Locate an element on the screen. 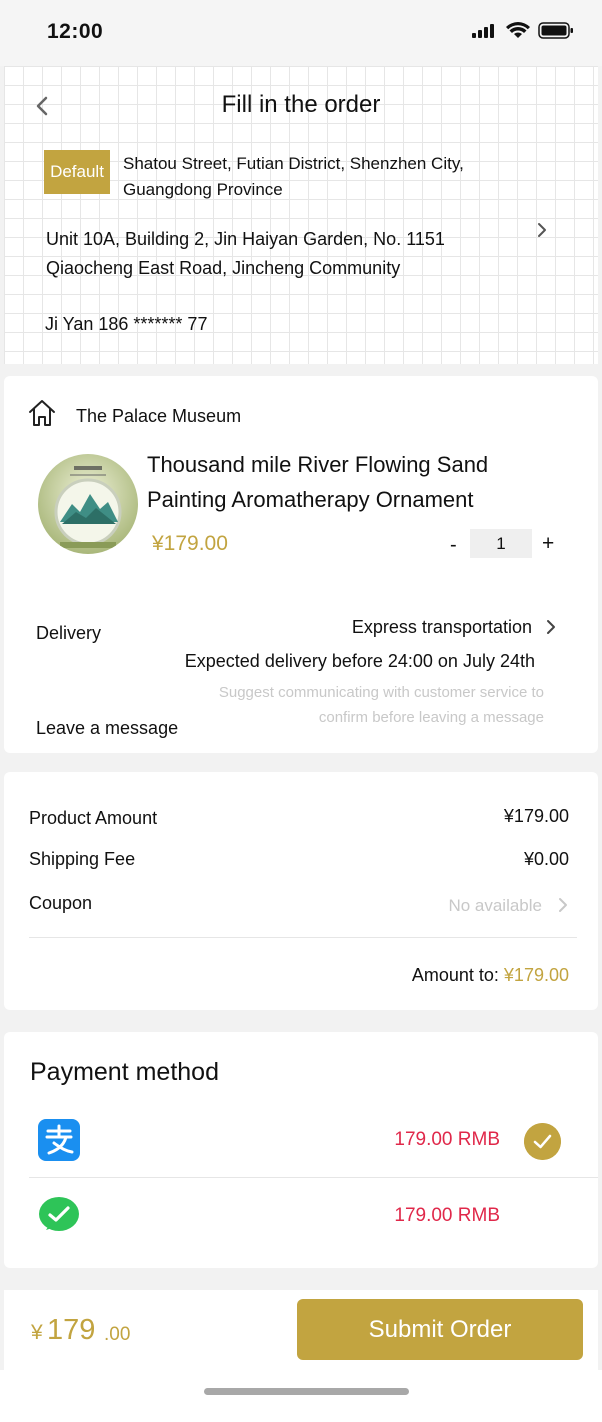  shop-name: The Palace Museum is located at coordinates (158, 416).